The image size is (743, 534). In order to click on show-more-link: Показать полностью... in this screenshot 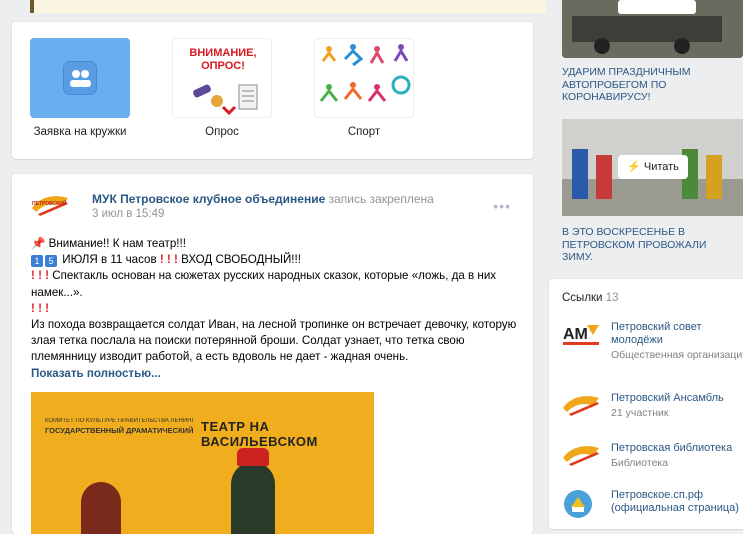, I will do `click(96, 373)`.